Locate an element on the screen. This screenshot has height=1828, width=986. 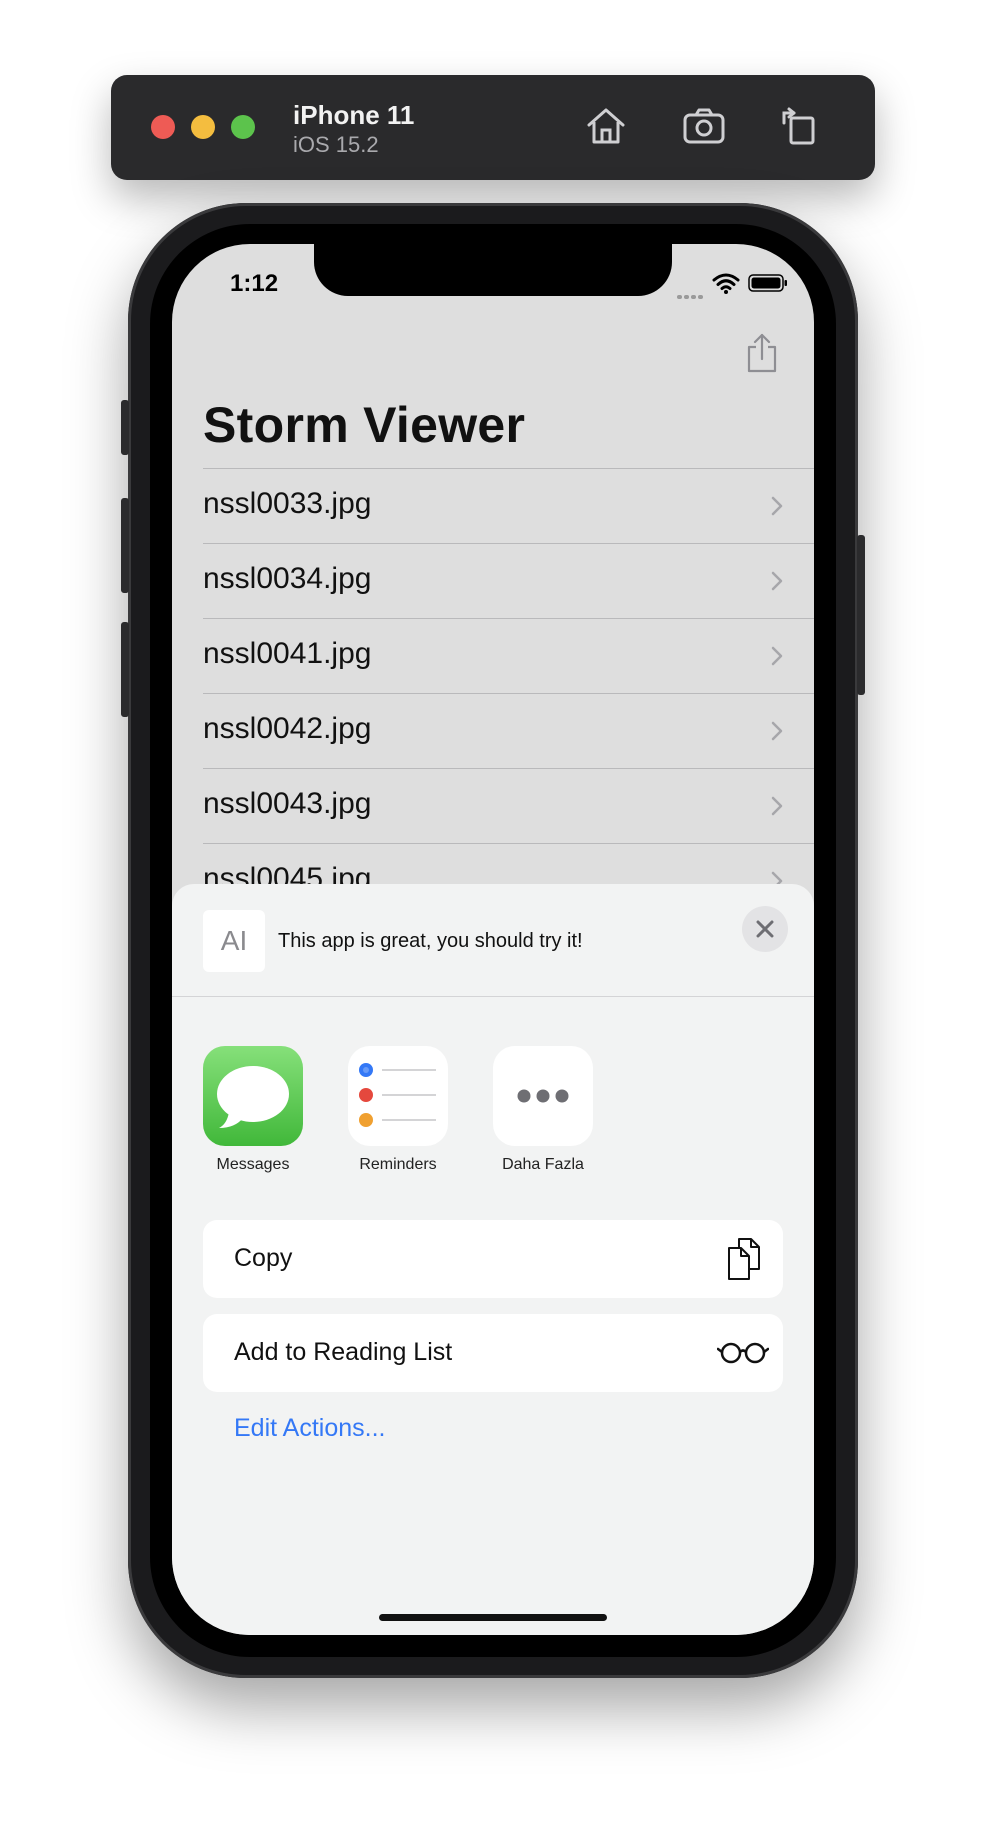
app-label: Daha Fazla is located at coordinates (543, 1164).